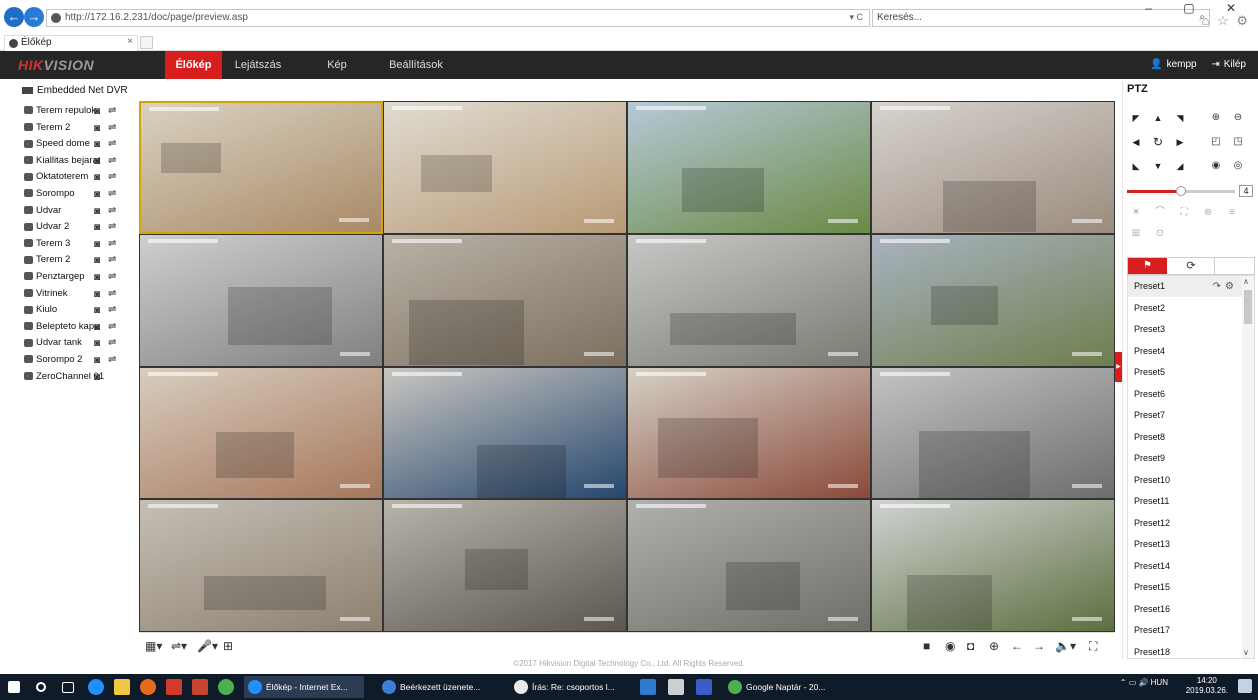 The height and width of the screenshot is (700, 1258). What do you see at coordinates (1180, 166) in the screenshot?
I see `ptz-down-right-icon: ◢` at bounding box center [1180, 166].